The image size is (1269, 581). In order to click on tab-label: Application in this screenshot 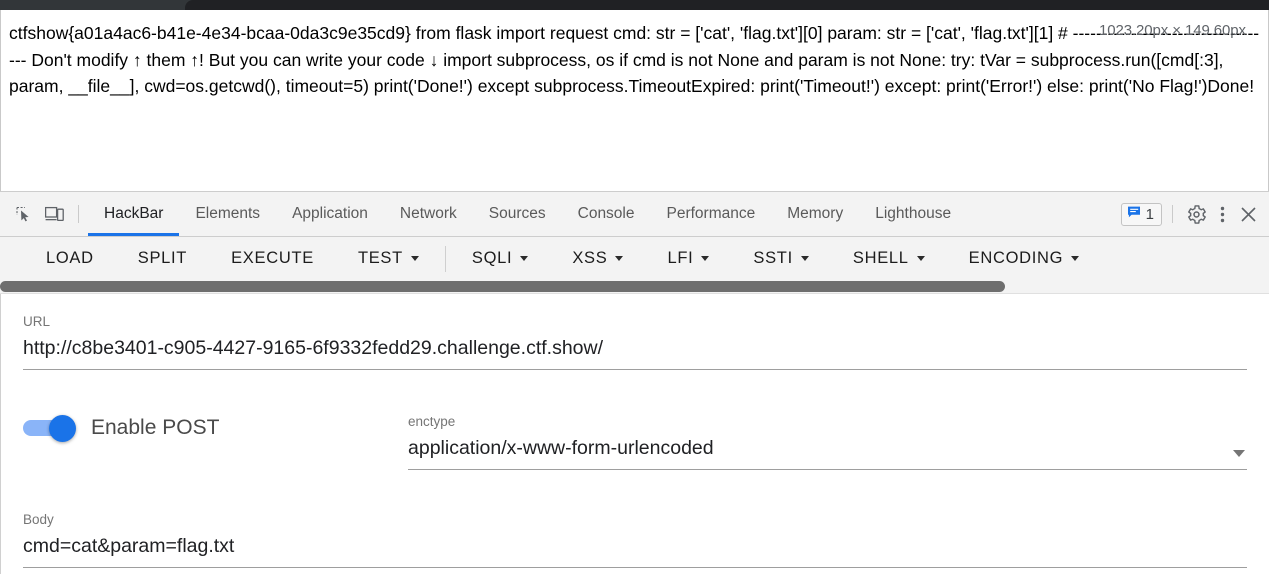, I will do `click(330, 213)`.